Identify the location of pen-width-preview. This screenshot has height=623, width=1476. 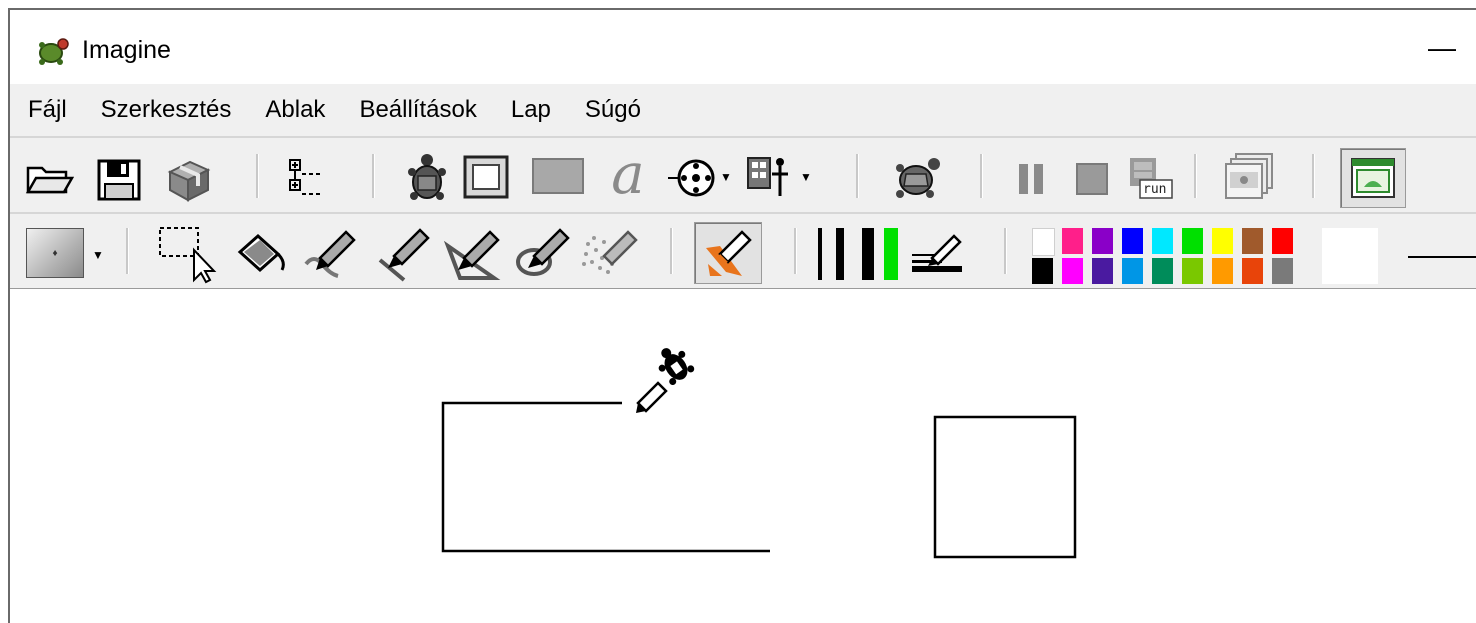
(1442, 257).